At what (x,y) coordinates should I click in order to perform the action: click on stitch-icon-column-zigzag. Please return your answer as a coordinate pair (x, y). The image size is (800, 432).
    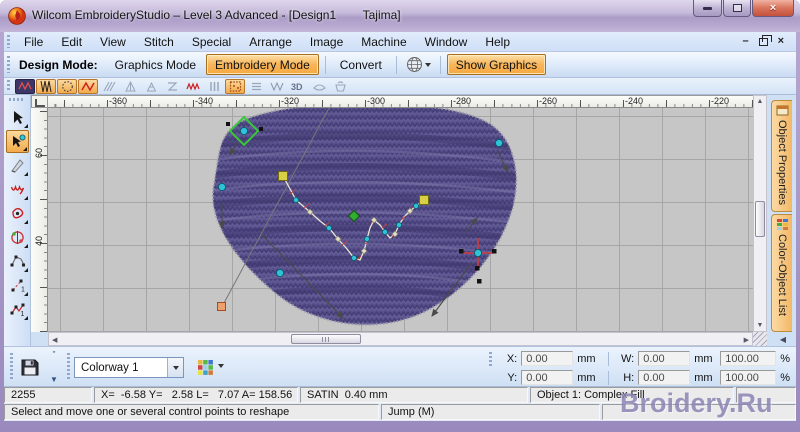
    Looking at the image, I should click on (46, 86).